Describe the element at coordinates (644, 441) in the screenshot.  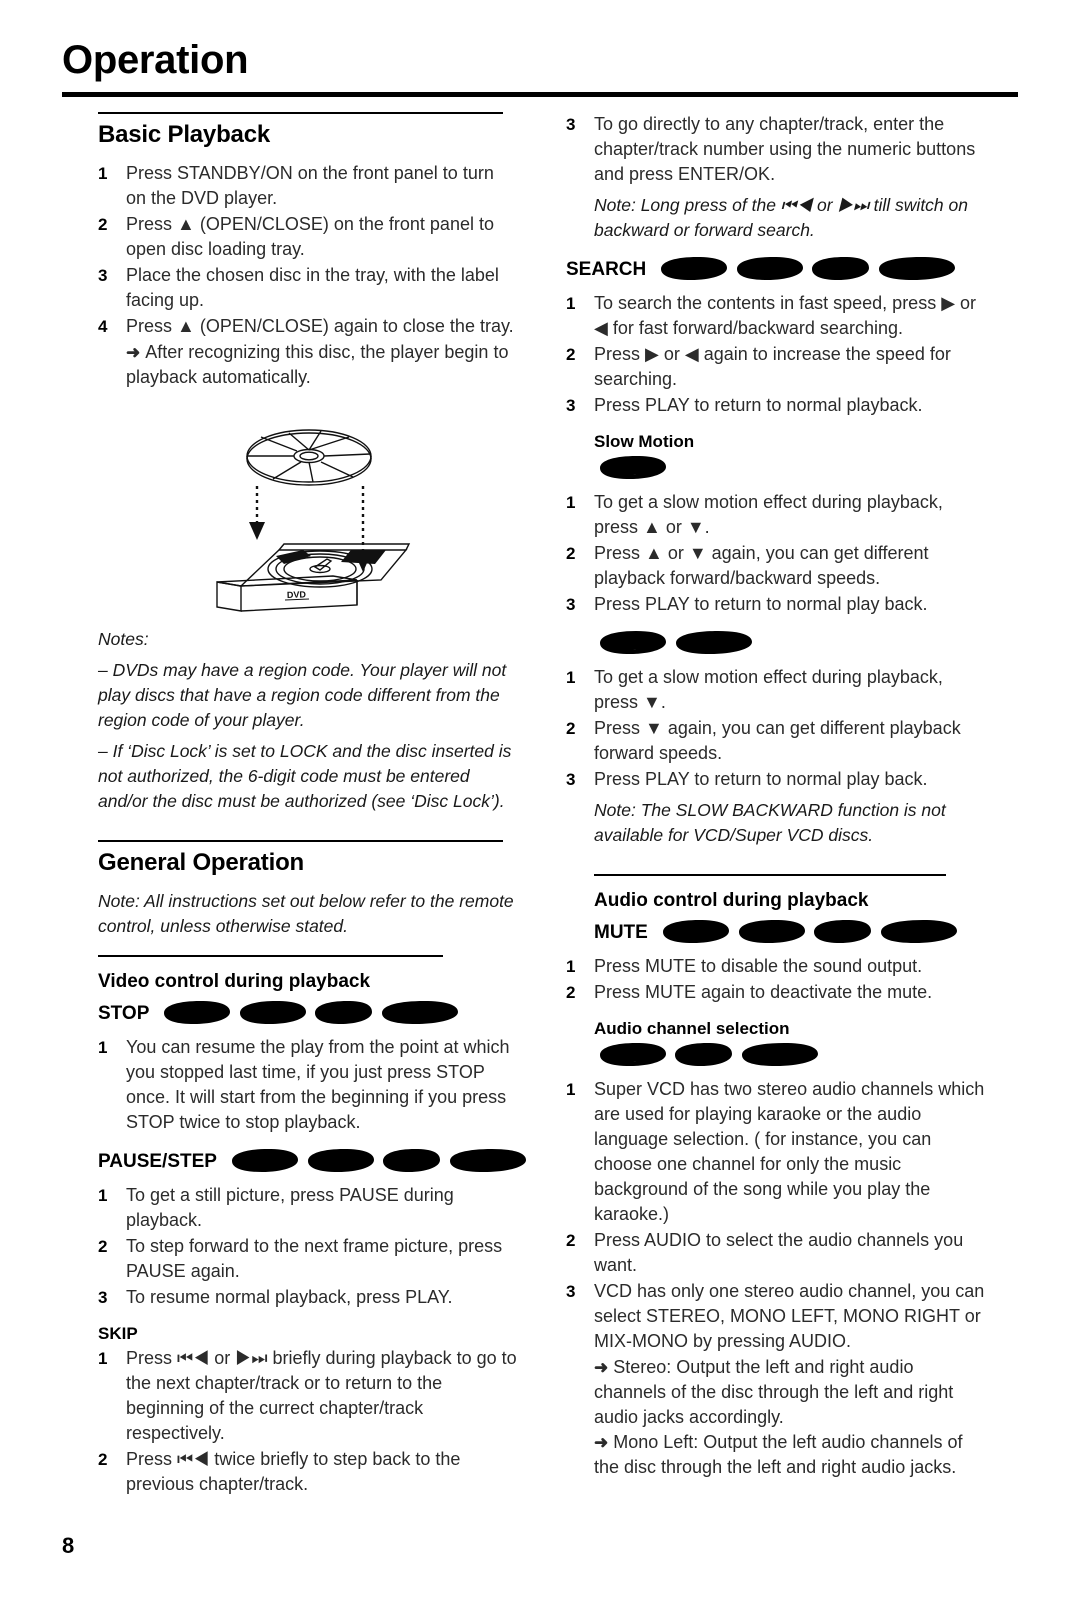
I see `heading-slow-motion: Slow Motion` at that location.